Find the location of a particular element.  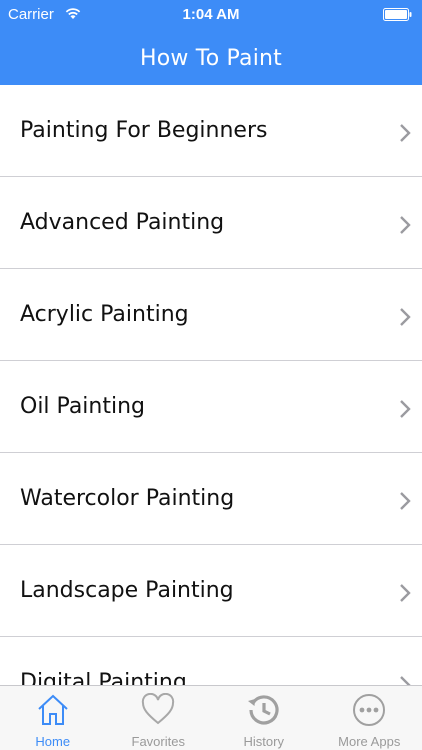

tab-home: Home is located at coordinates (53, 718).